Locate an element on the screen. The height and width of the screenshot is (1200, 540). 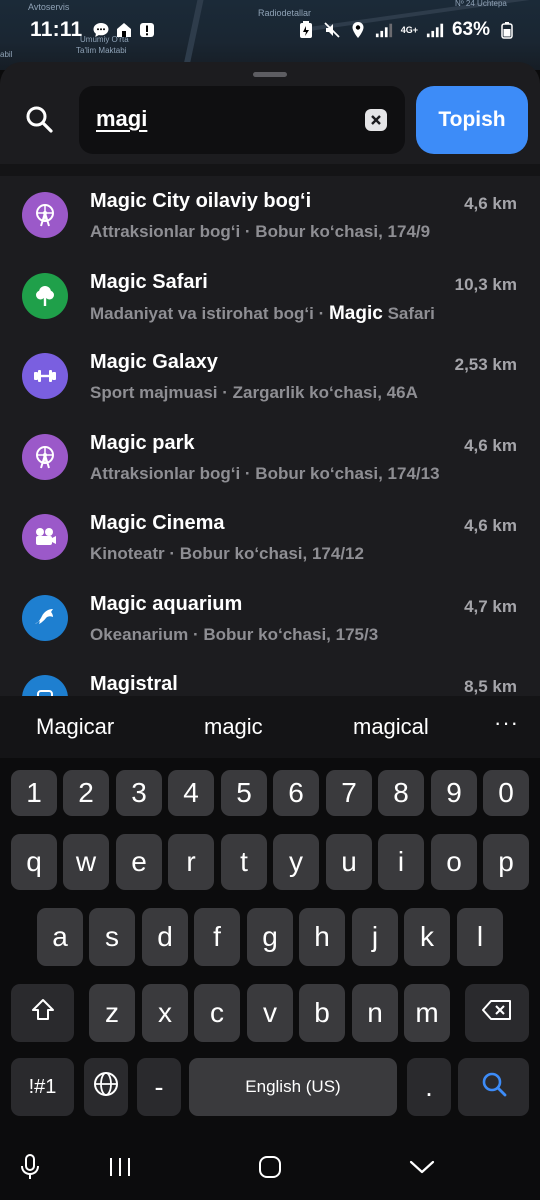
signal-icon is located at coordinates (384, 30).